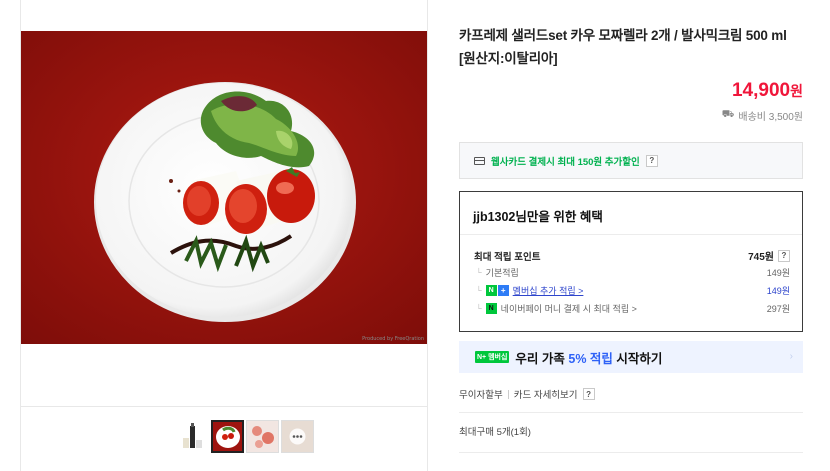  Describe the element at coordinates (502, 273) in the screenshot. I see `basic-points-label: 기본적립` at that location.